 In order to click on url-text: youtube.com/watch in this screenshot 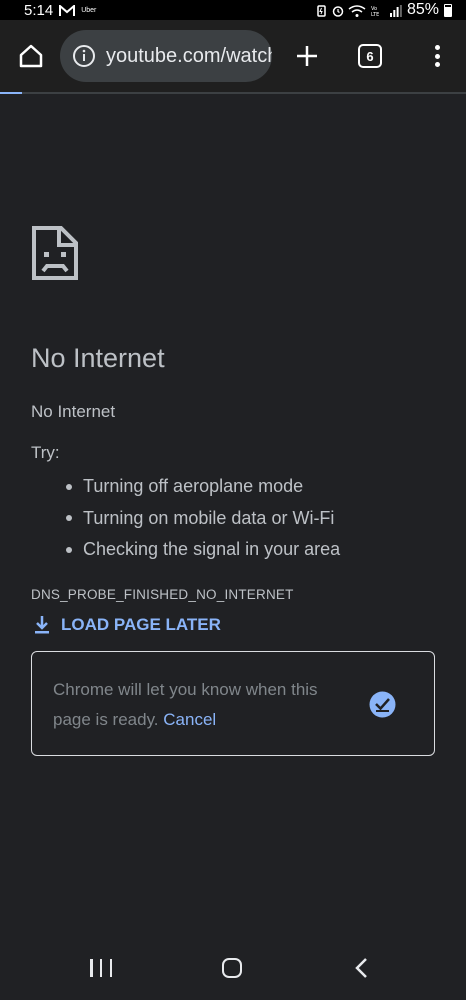, I will do `click(189, 56)`.